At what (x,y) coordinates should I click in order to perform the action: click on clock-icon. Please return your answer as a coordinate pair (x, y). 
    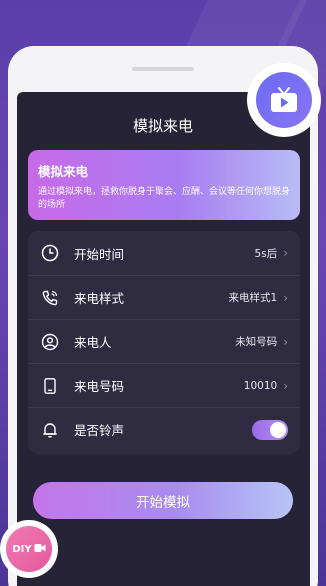
    Looking at the image, I should click on (50, 253).